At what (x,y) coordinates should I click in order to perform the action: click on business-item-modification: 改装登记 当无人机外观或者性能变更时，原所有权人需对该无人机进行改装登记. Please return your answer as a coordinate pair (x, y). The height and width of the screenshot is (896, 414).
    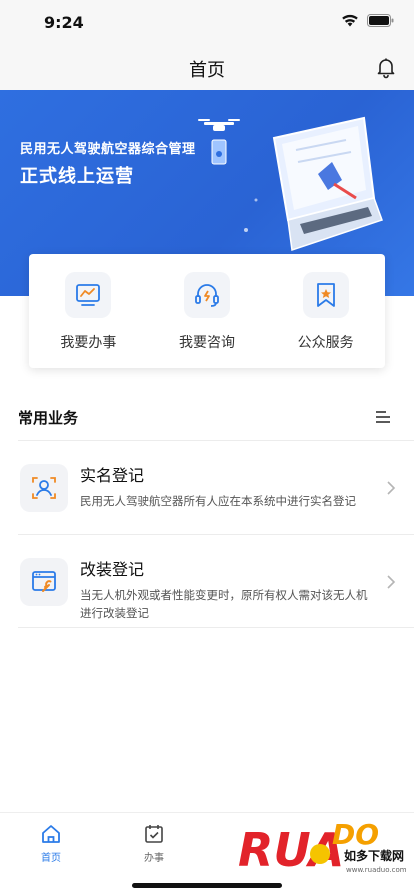
    Looking at the image, I should click on (207, 582).